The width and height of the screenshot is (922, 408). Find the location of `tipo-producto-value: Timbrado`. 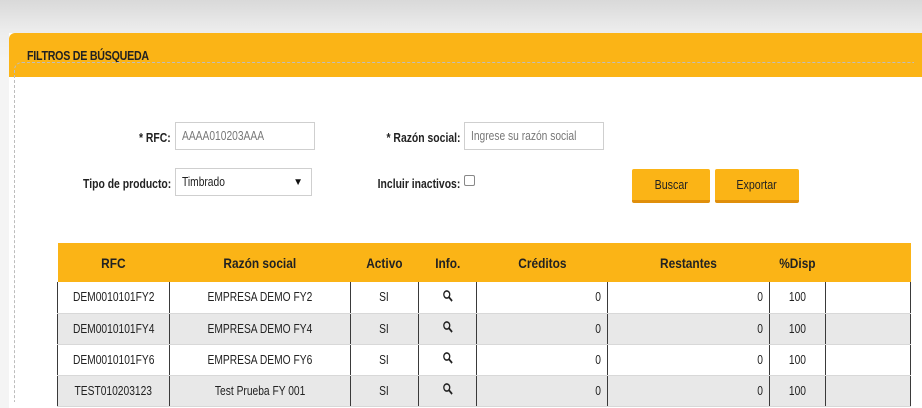

tipo-producto-value: Timbrado is located at coordinates (203, 182).